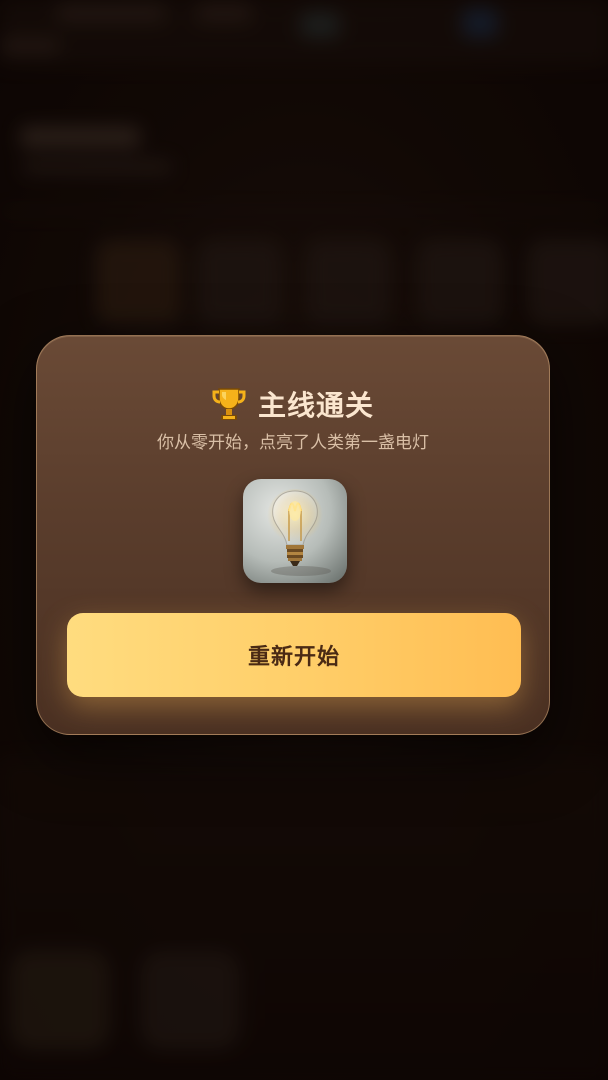 The height and width of the screenshot is (1080, 608). What do you see at coordinates (293, 657) in the screenshot?
I see `restart-button-label: 重新开始` at bounding box center [293, 657].